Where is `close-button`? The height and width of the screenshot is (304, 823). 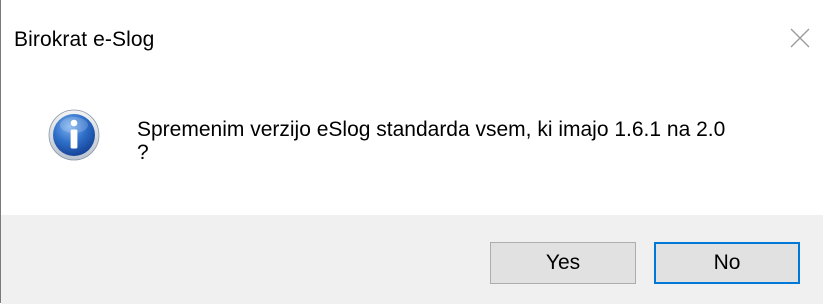 close-button is located at coordinates (800, 38).